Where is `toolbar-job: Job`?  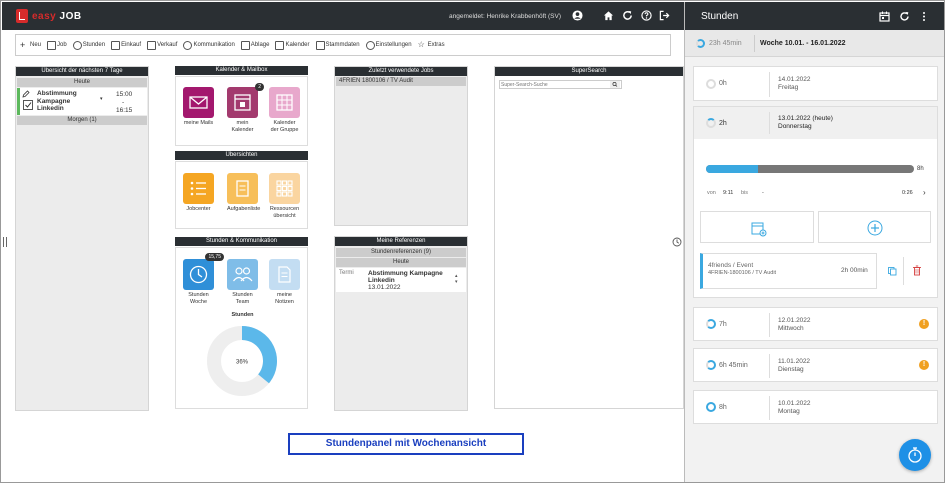 toolbar-job: Job is located at coordinates (57, 45).